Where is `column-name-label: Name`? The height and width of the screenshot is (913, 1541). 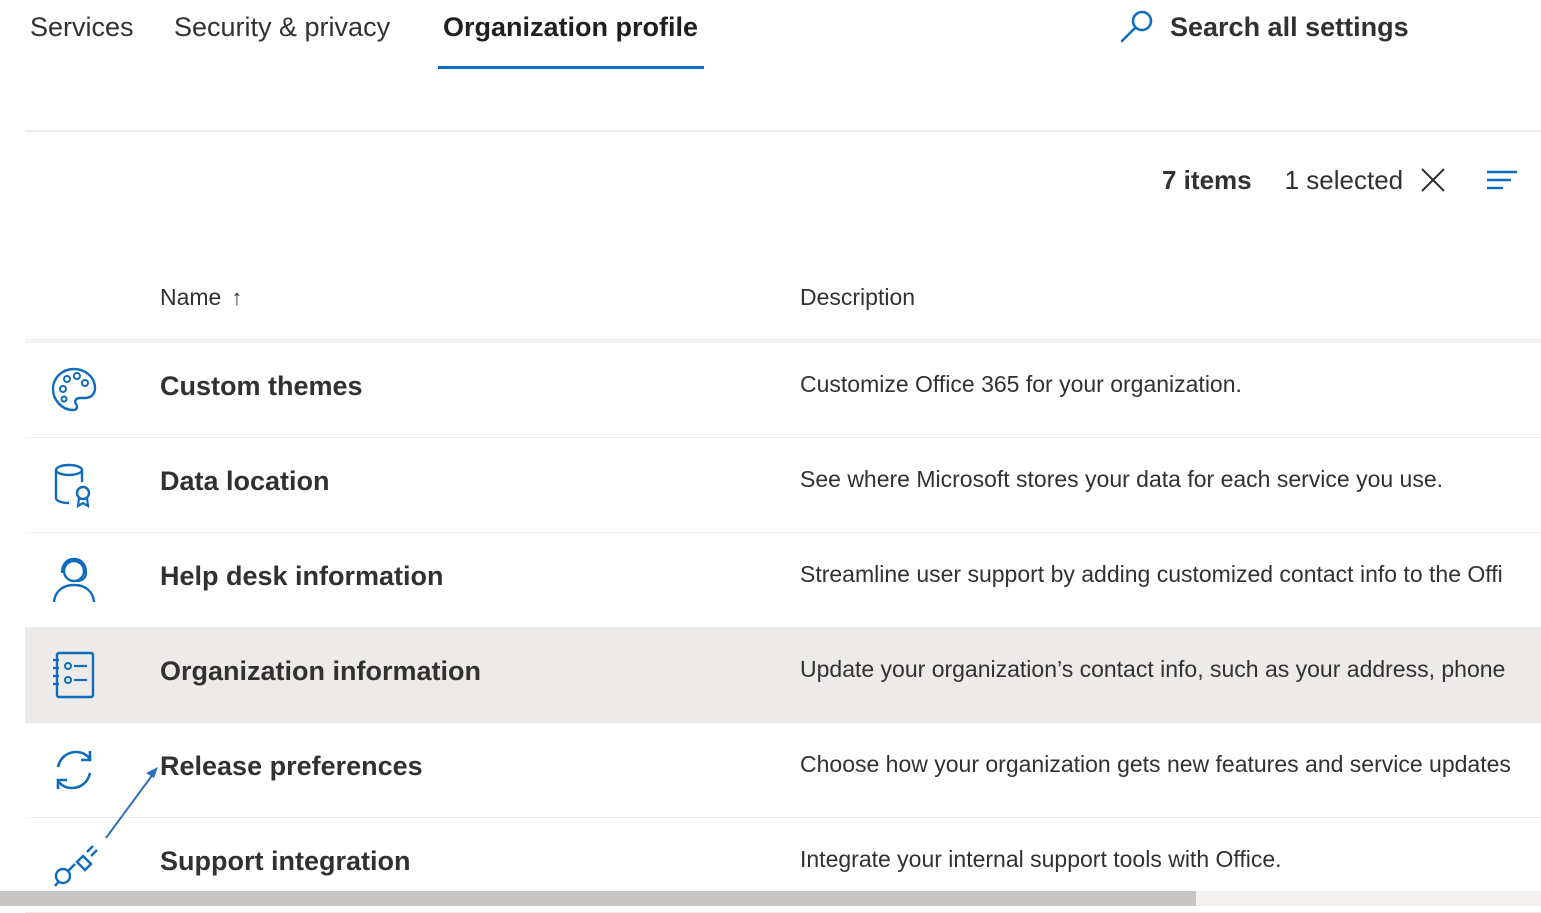 column-name-label: Name is located at coordinates (191, 297).